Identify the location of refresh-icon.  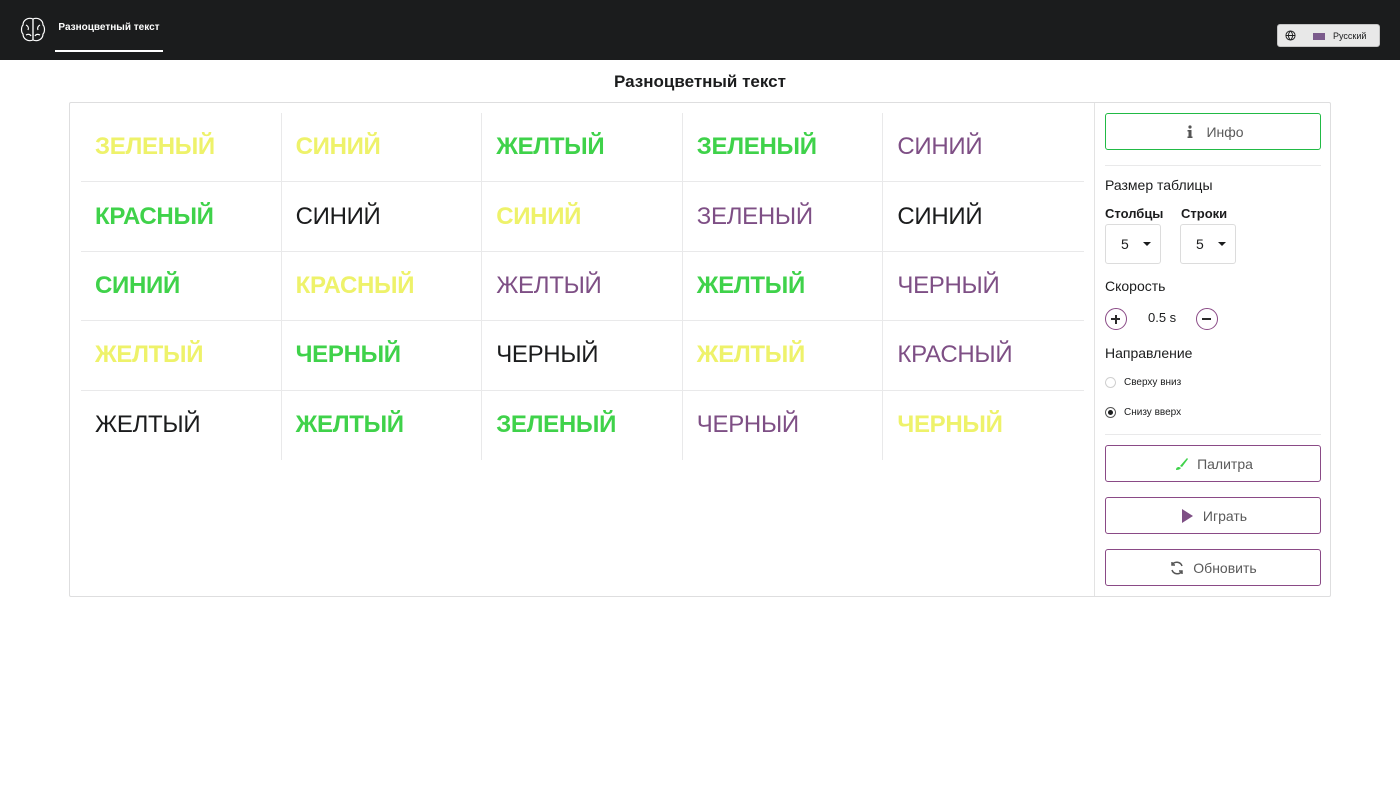
(1177, 567).